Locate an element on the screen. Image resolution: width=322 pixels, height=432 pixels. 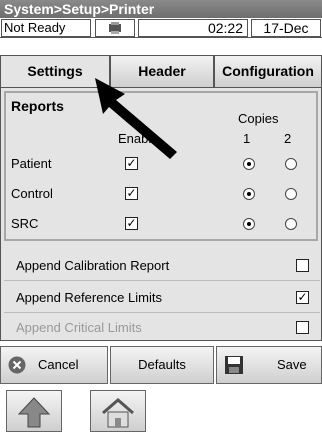
copies-1-heading: 1 is located at coordinates (247, 138).